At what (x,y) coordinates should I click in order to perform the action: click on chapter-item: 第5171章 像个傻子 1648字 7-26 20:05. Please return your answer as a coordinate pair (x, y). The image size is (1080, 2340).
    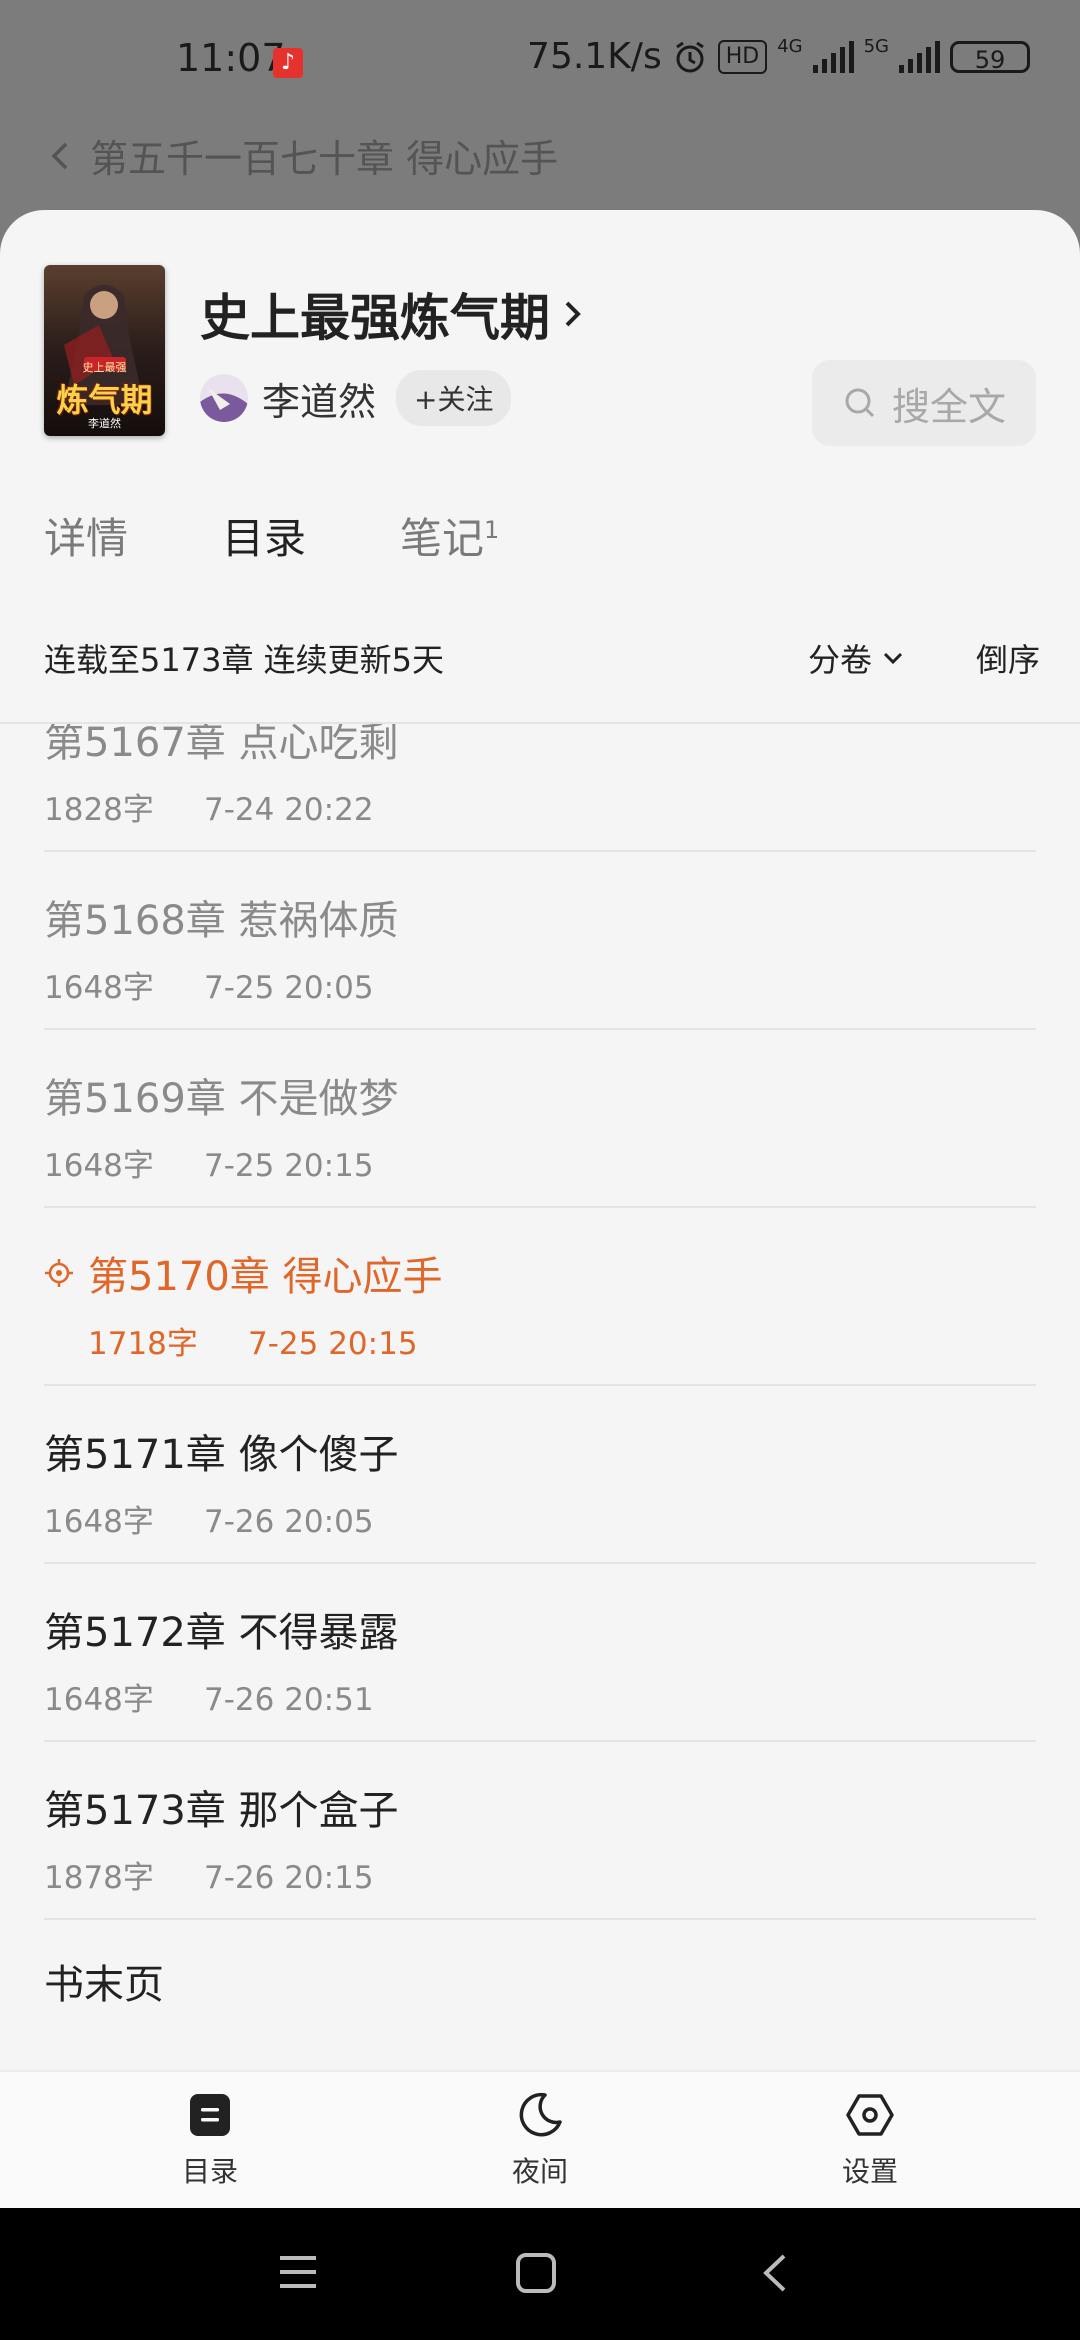
    Looking at the image, I should click on (540, 1475).